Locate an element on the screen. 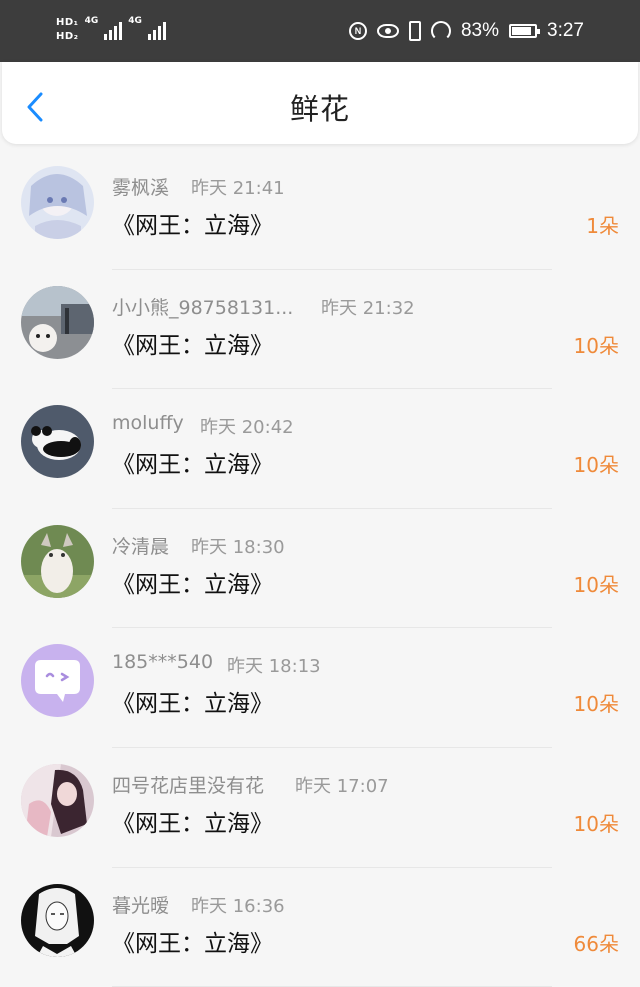 The width and height of the screenshot is (640, 987). system-indicators: N 83% 3:27 is located at coordinates (466, 31).